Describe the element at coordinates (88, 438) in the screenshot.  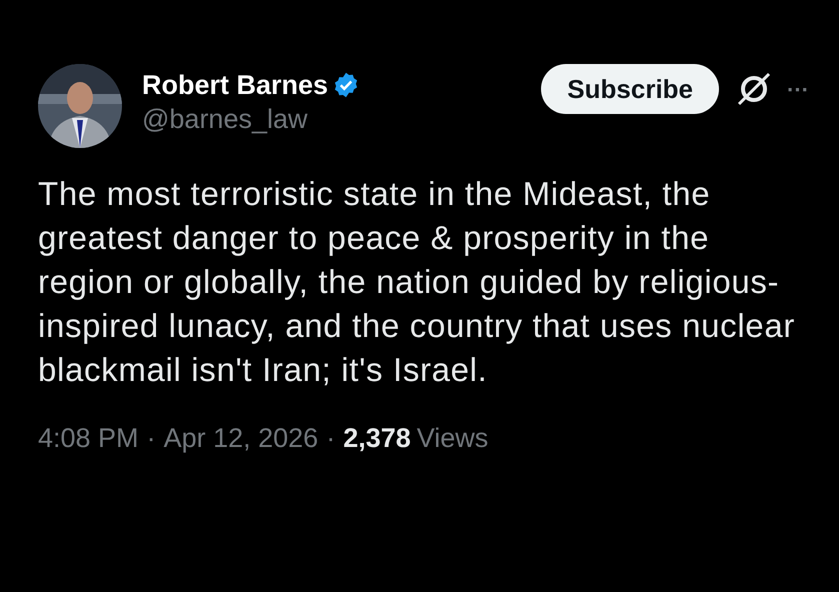
I see `post-time: 4:08 PM` at that location.